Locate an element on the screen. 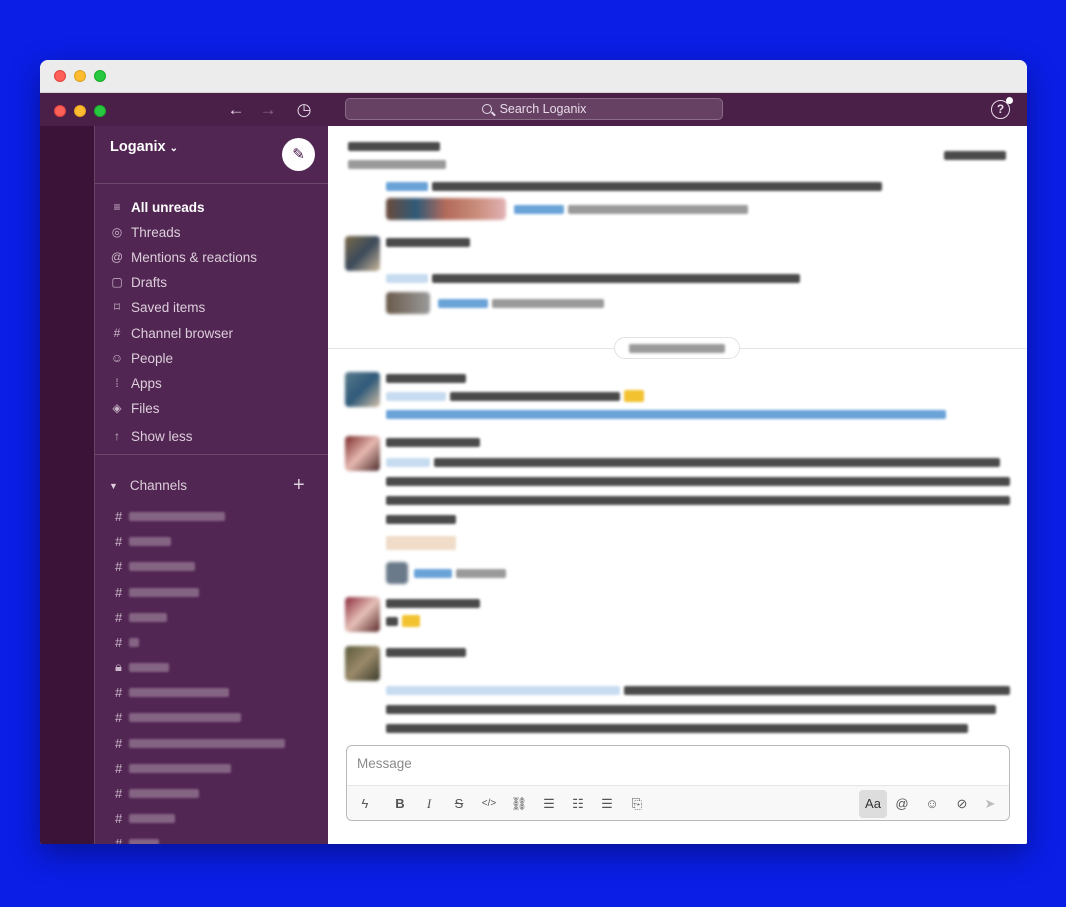 The image size is (1066, 907). window-titlebar is located at coordinates (533, 76).